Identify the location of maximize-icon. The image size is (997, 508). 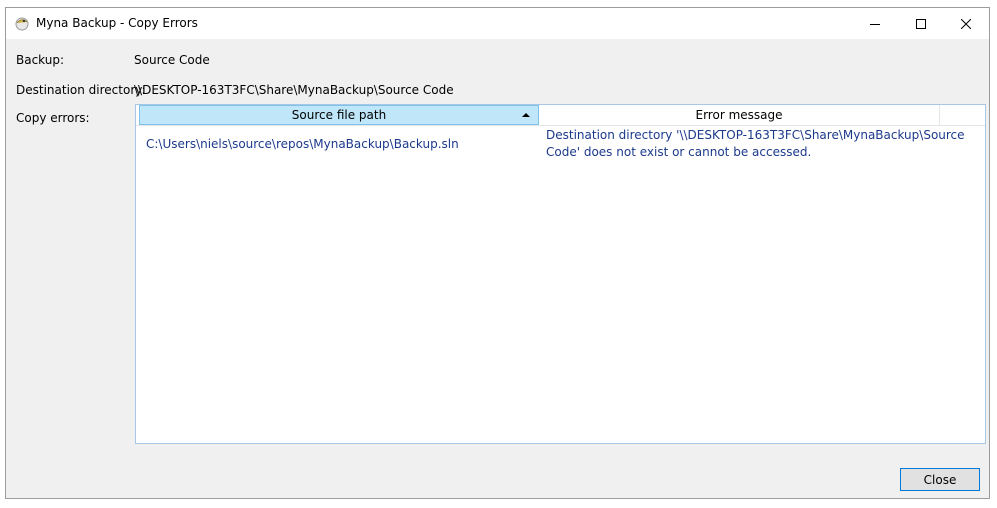
(921, 23).